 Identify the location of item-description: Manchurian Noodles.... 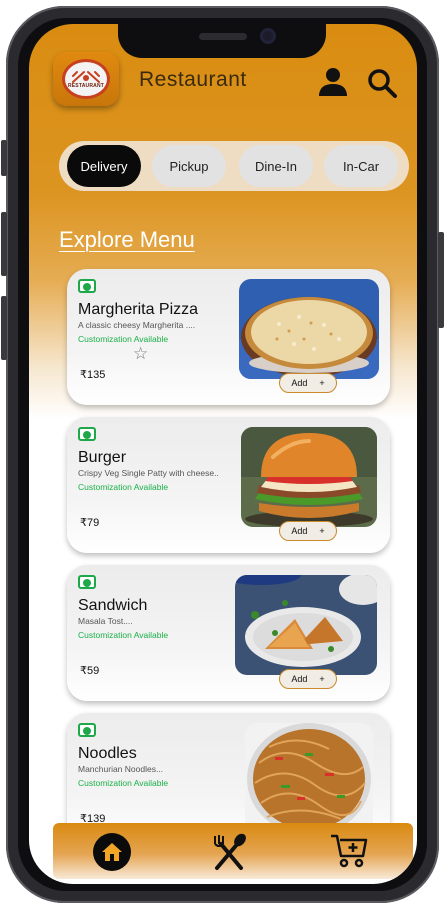
(121, 769).